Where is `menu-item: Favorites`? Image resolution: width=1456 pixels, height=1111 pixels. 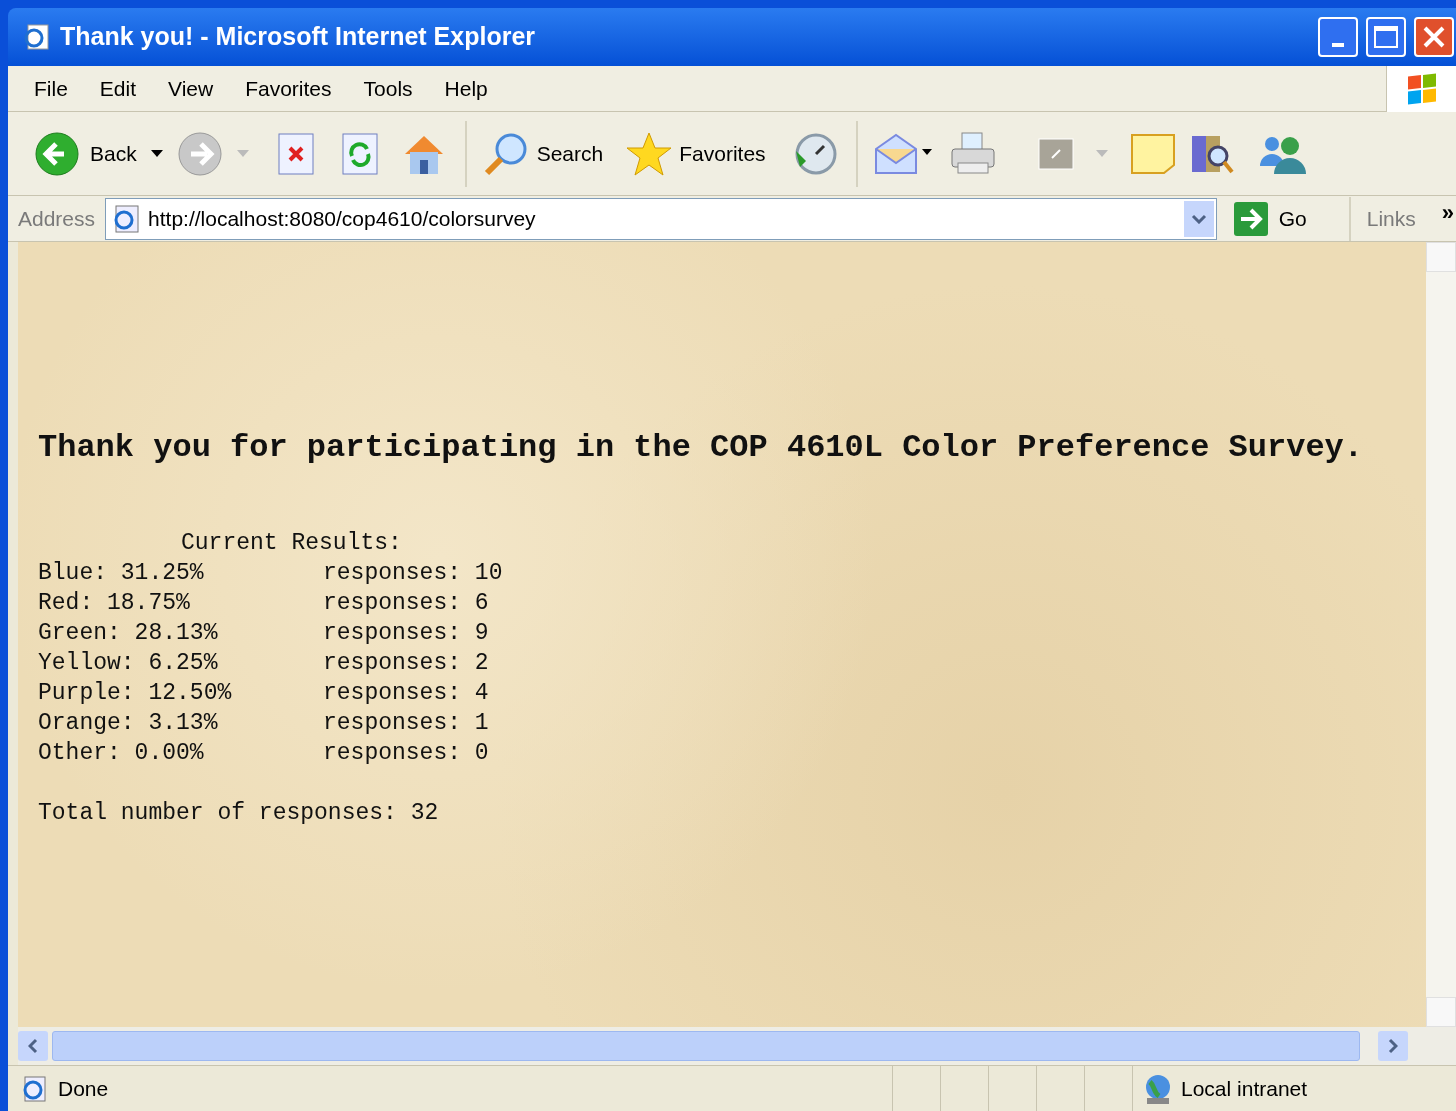 menu-item: Favorites is located at coordinates (288, 88).